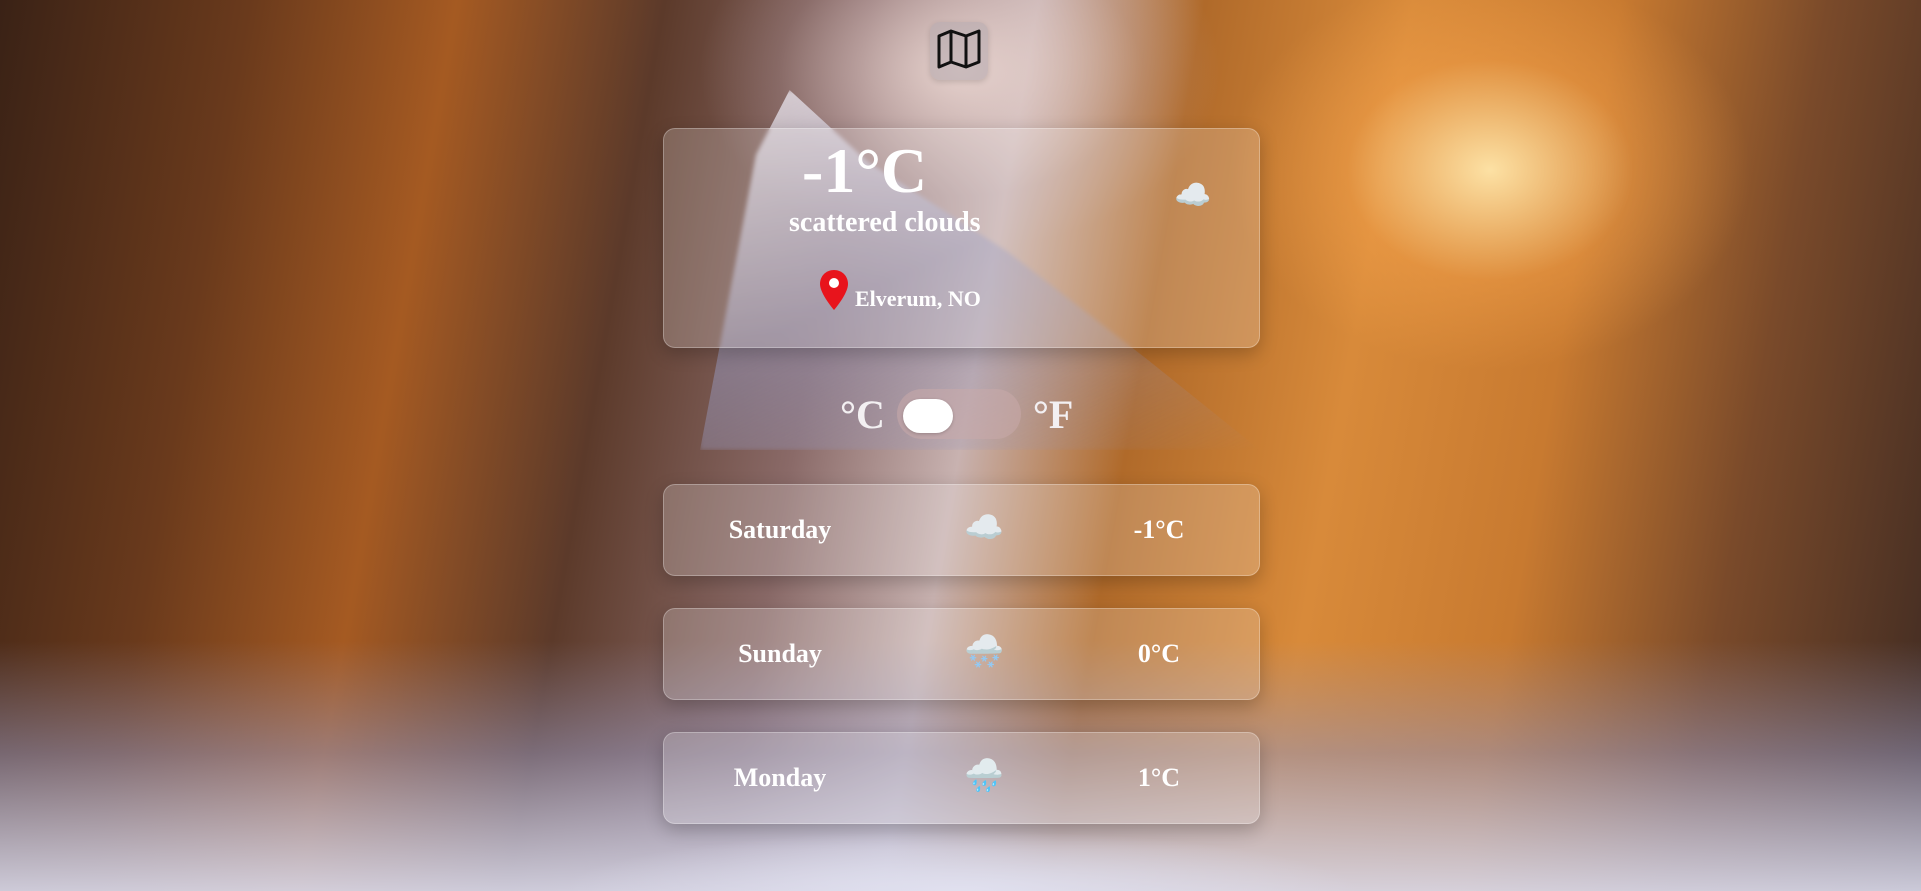 This screenshot has width=1921, height=891. What do you see at coordinates (961, 530) in the screenshot?
I see `forecast-row: Saturday ☁️ -1°C` at bounding box center [961, 530].